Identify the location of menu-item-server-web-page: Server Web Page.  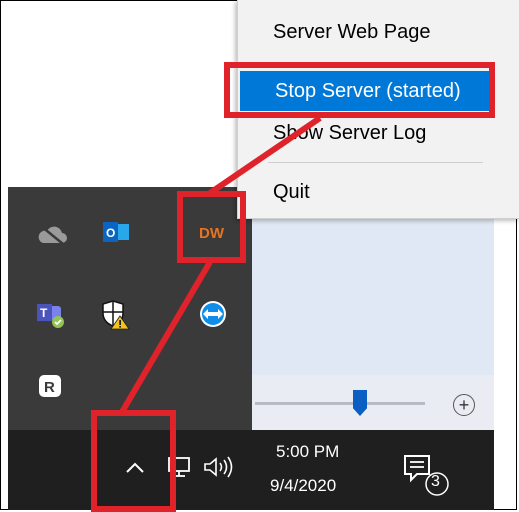
(378, 32).